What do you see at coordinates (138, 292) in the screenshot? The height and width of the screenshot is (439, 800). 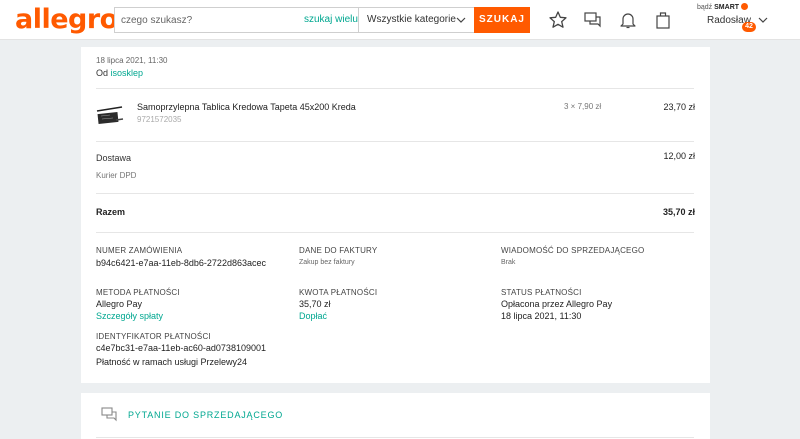 I see `payment-method-label: METODA PŁATNOŚCI` at bounding box center [138, 292].